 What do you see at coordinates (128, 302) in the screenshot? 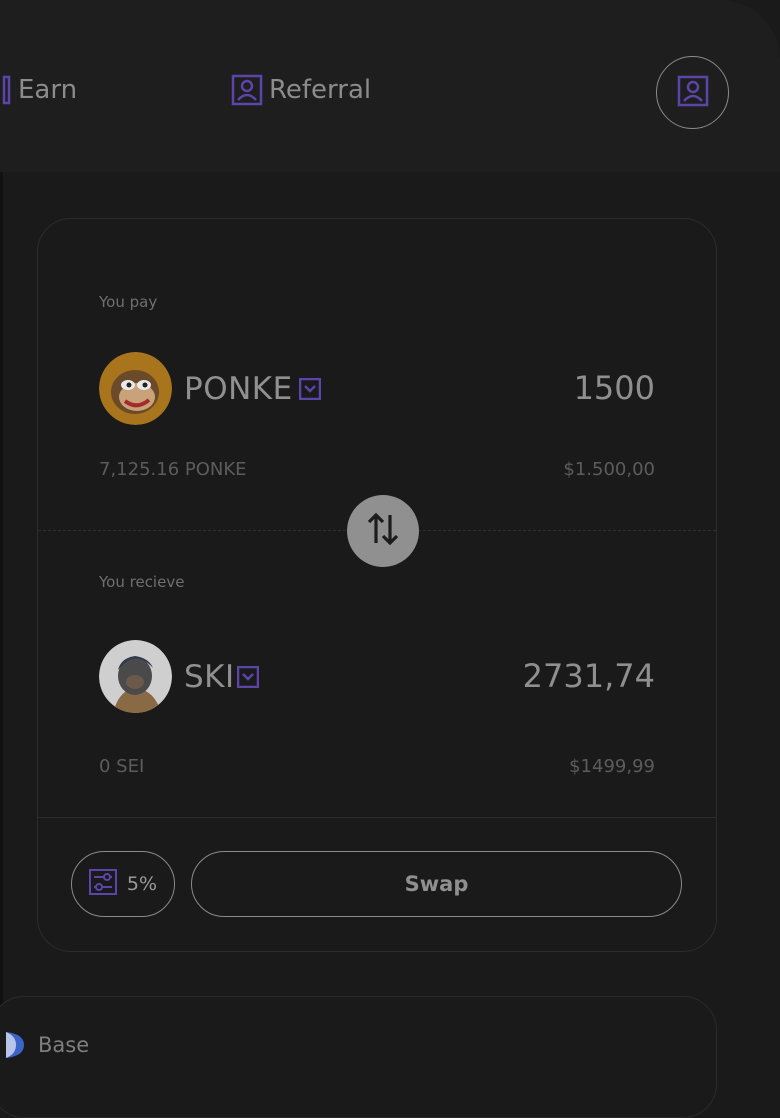
I see `pay-label: You pay` at bounding box center [128, 302].